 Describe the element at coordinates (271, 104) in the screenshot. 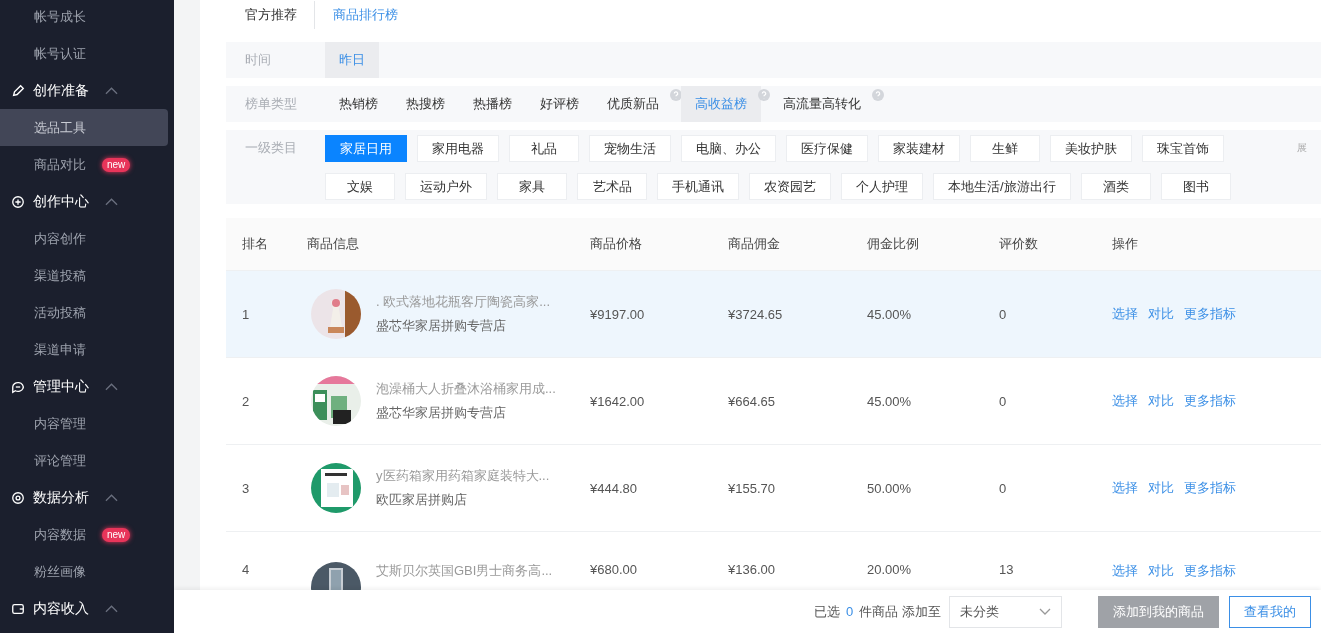

I see `filter-label: 榜单类型` at that location.